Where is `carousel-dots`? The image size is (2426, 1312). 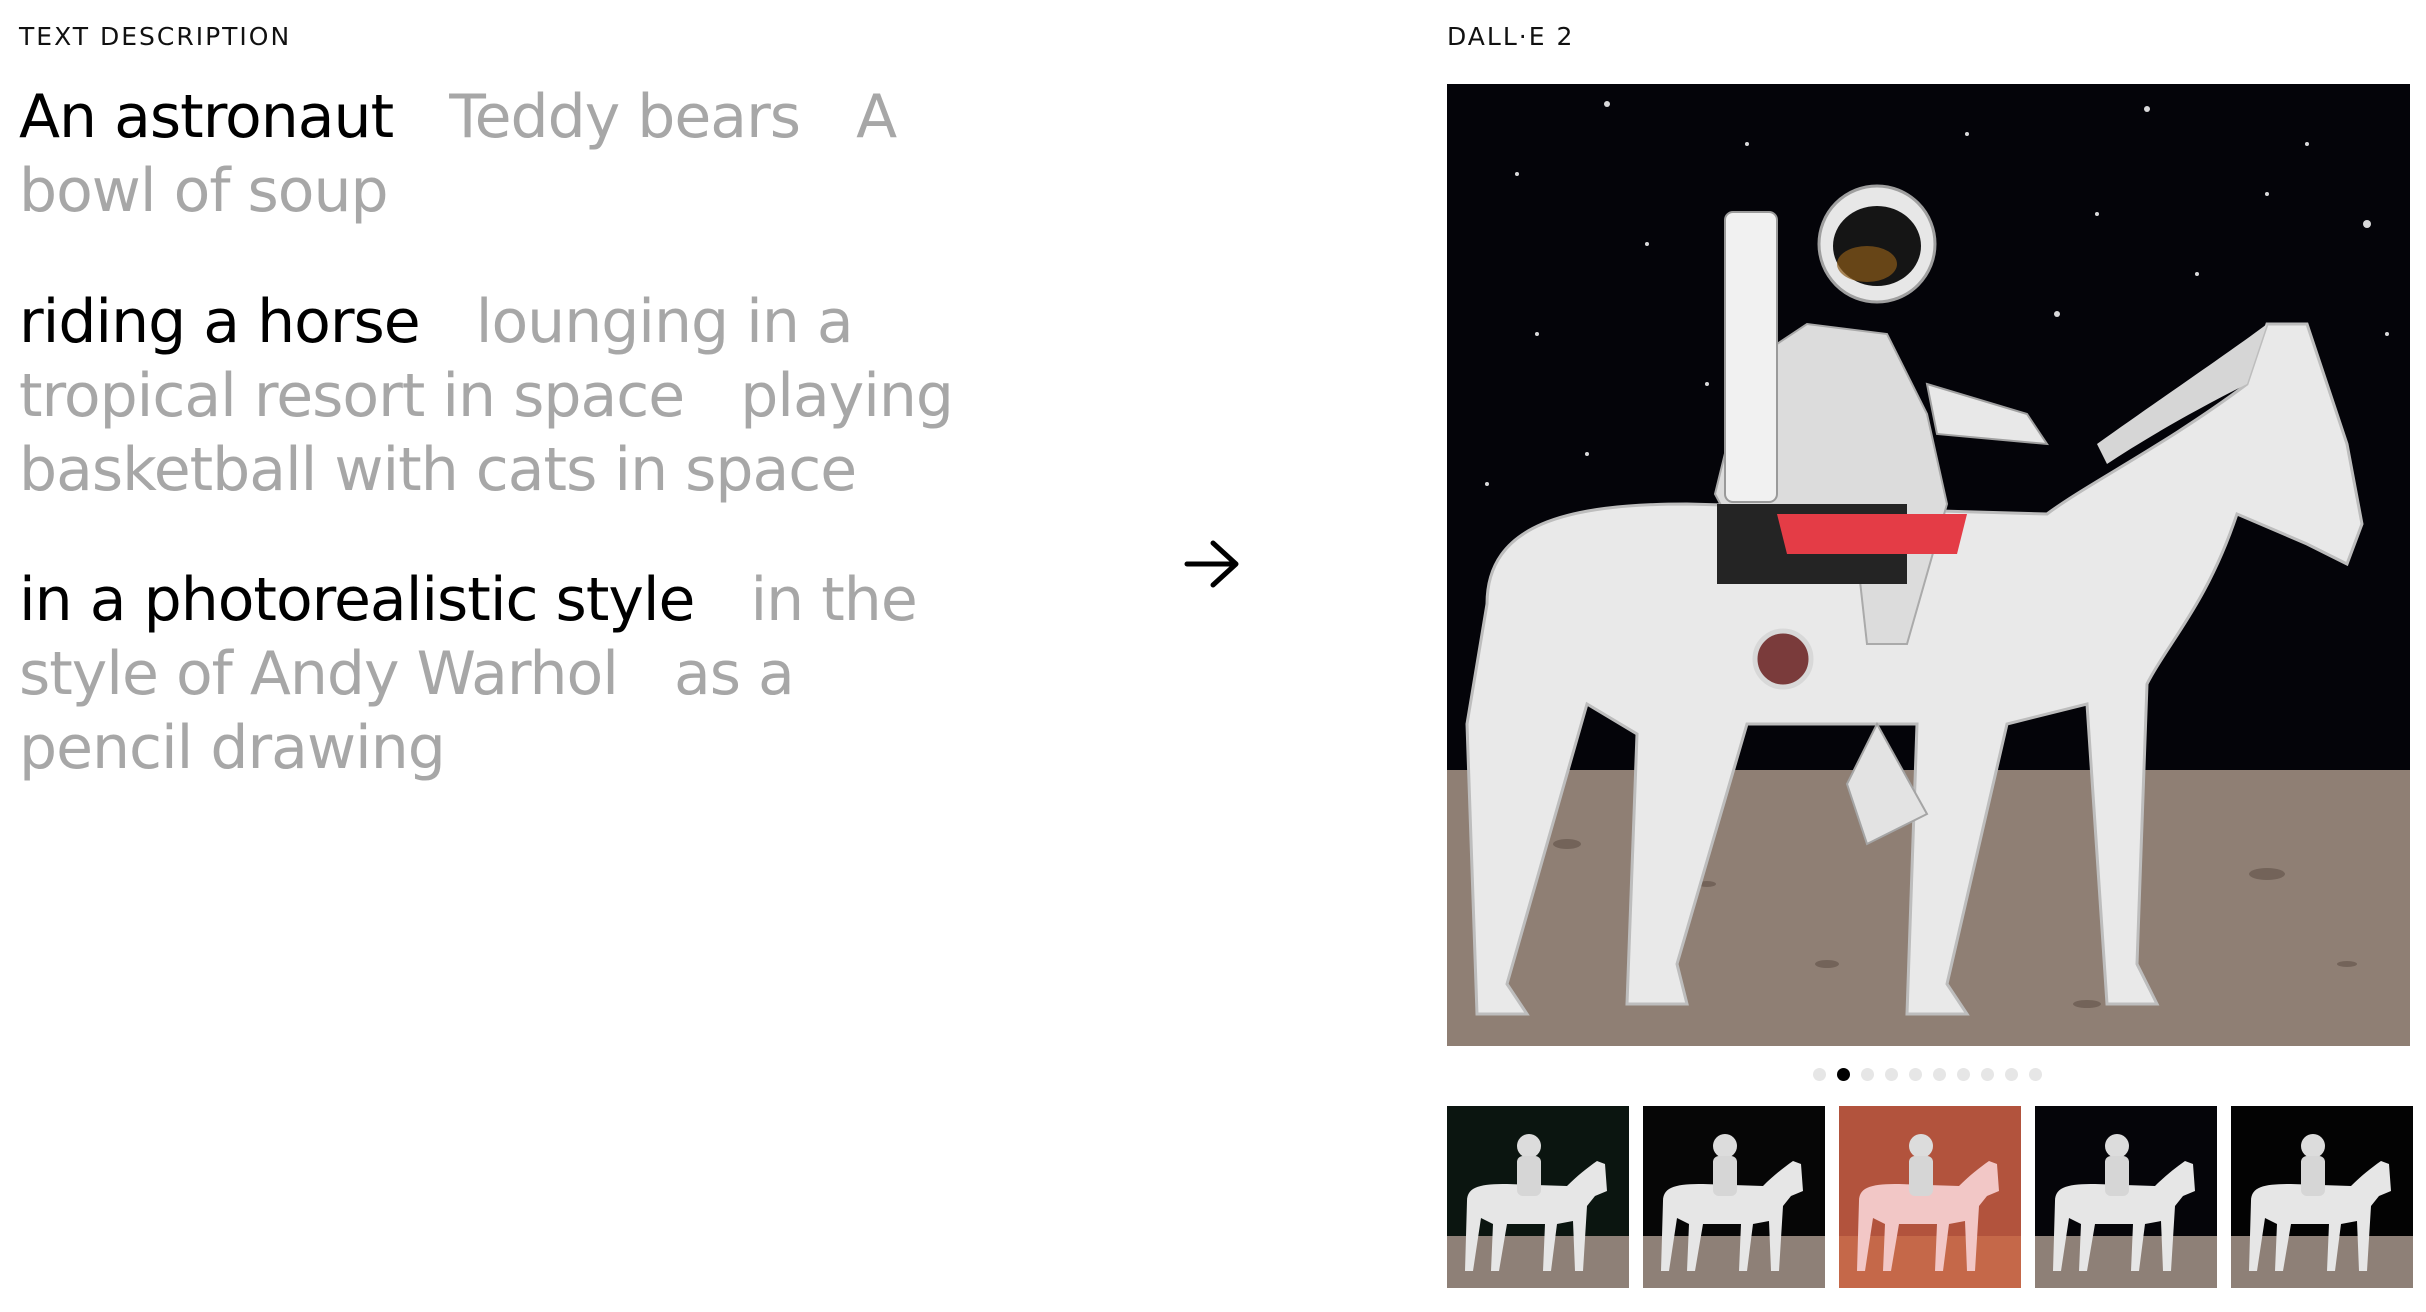 carousel-dots is located at coordinates (1927, 1074).